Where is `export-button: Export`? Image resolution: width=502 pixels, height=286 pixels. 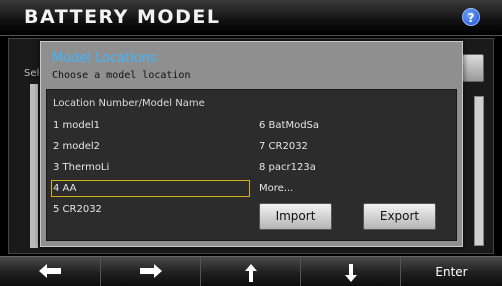
export-button: Export is located at coordinates (399, 216).